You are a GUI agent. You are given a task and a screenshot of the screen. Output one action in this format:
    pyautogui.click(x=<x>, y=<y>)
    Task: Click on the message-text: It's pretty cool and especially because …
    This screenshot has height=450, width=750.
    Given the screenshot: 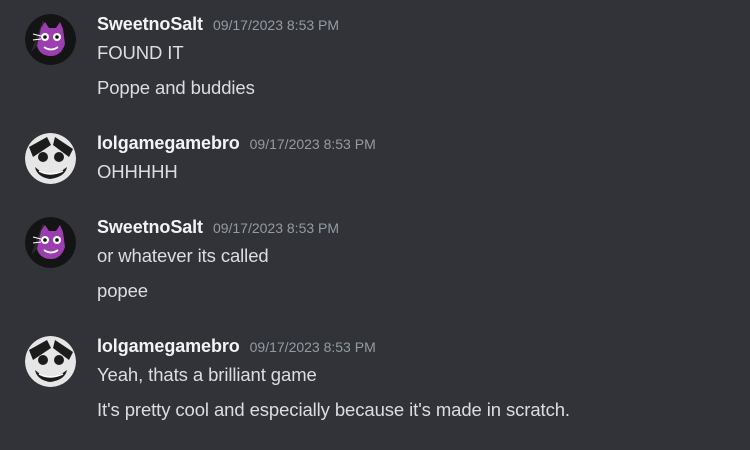 What is the action you would take?
    pyautogui.click(x=333, y=409)
    